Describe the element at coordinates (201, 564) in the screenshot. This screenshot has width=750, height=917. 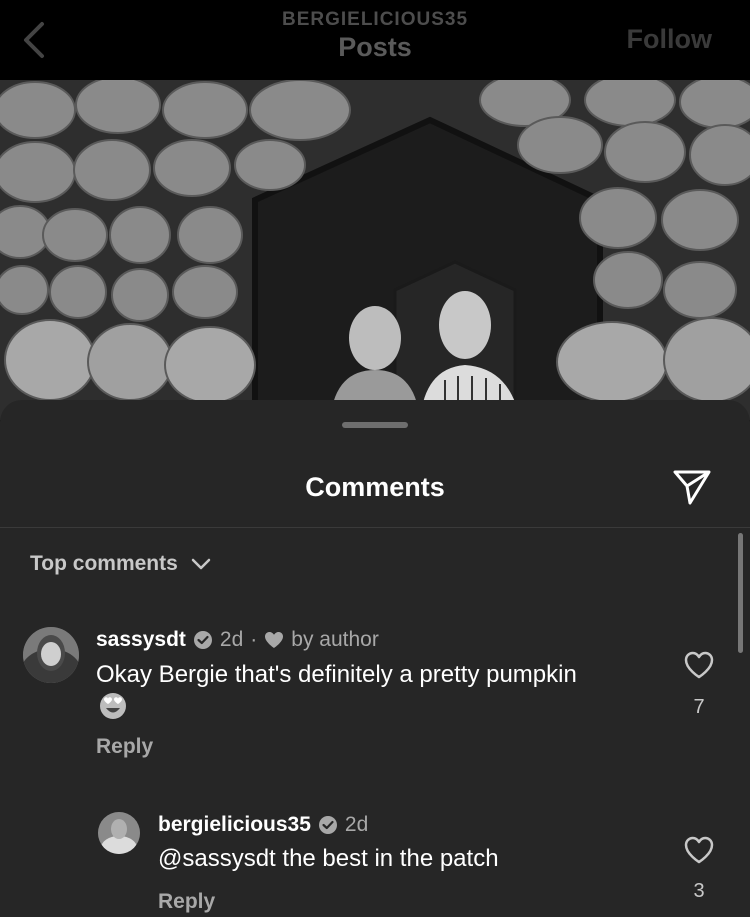
I see `chevron-down-icon` at that location.